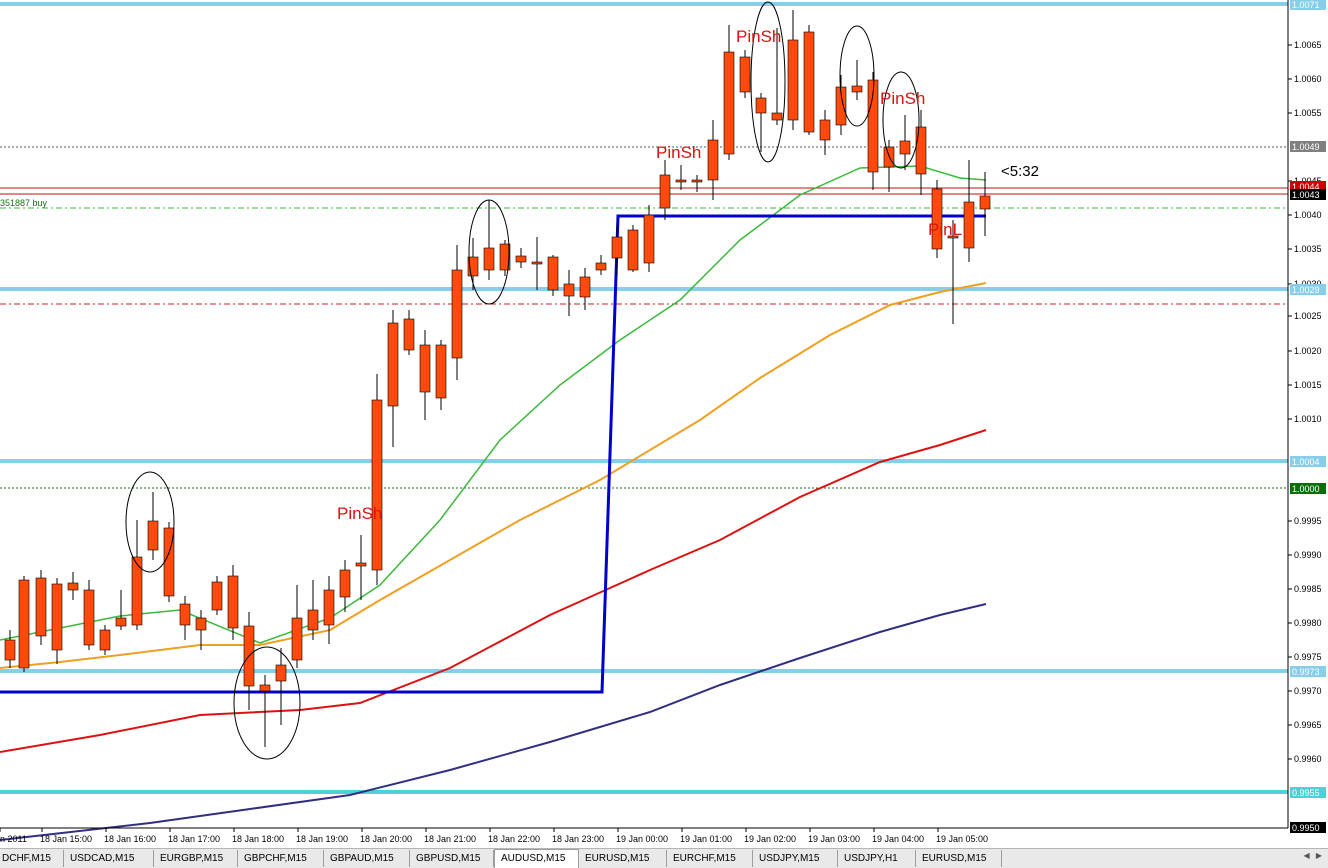 This screenshot has height=868, width=1328. I want to click on tab-gbpaud-m15: GBPAUD,M15, so click(367, 858).